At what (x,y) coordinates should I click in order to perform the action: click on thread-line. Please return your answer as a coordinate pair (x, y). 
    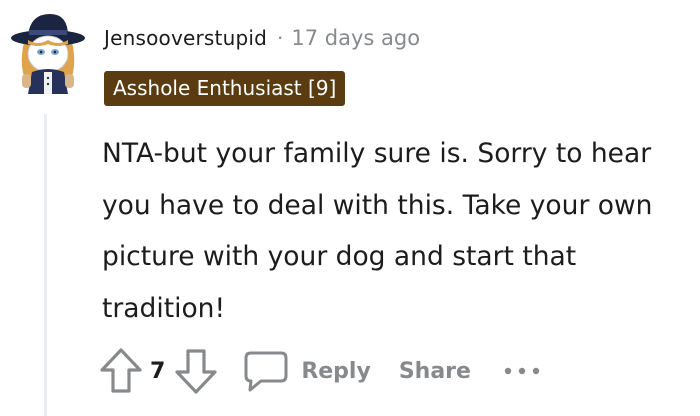
    Looking at the image, I should click on (45, 265).